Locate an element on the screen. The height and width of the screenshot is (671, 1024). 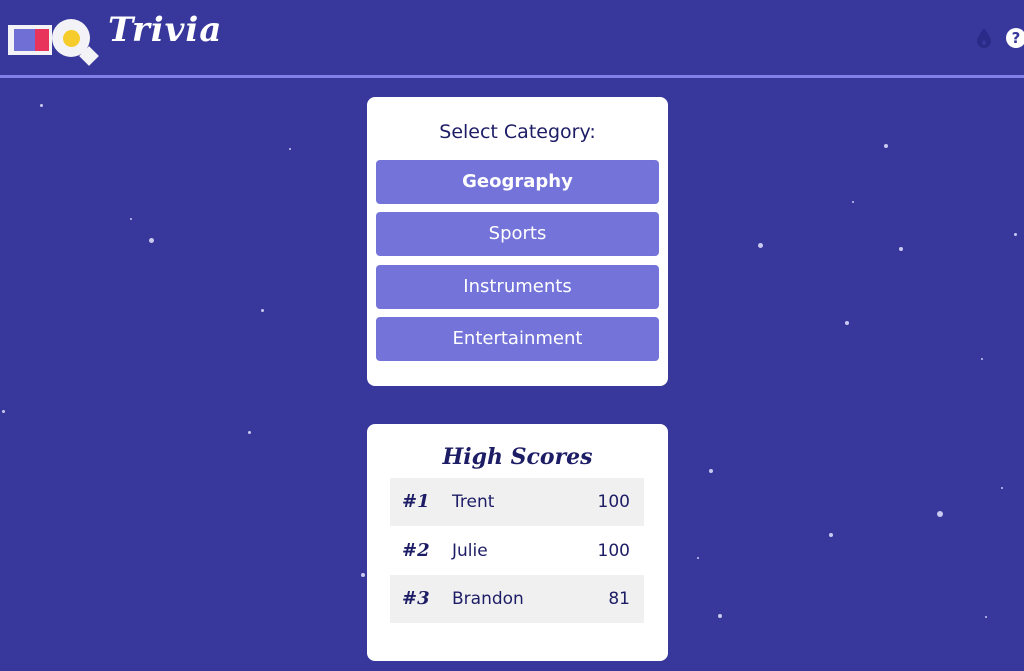
drop-icon is located at coordinates (984, 38).